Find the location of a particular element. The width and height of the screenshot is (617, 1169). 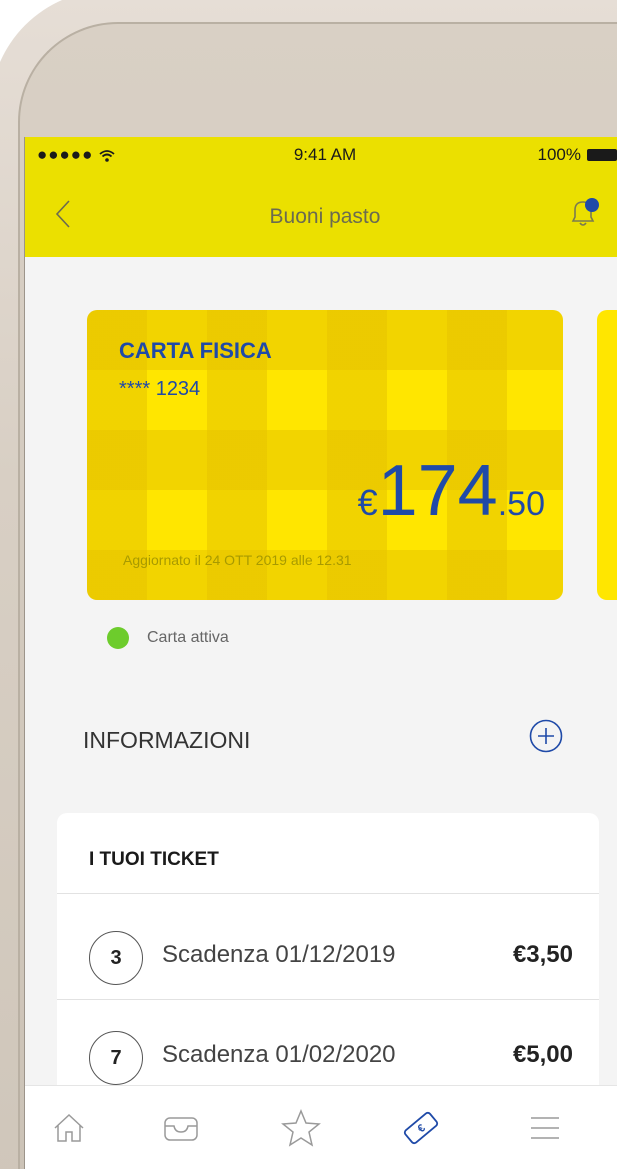

notification-bell-icon is located at coordinates (583, 213).